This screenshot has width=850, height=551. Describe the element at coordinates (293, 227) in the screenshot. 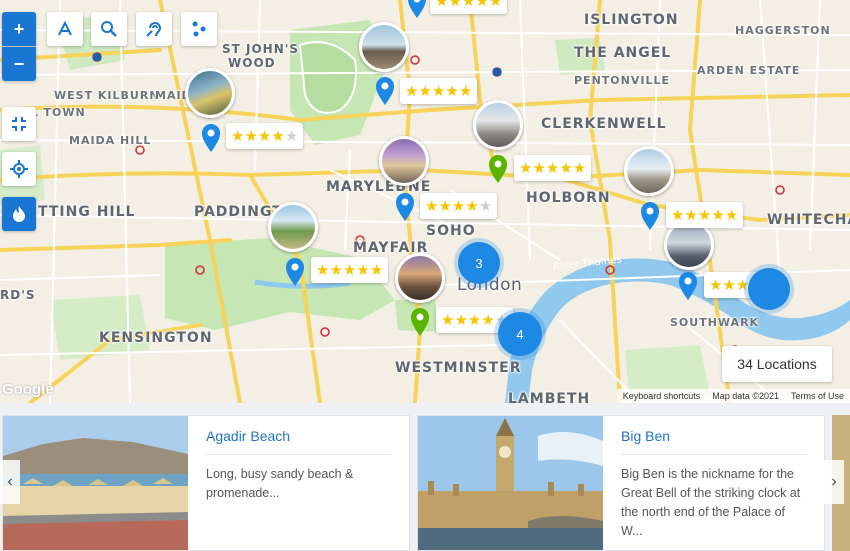

I see `photo-marker-hyde-park` at that location.